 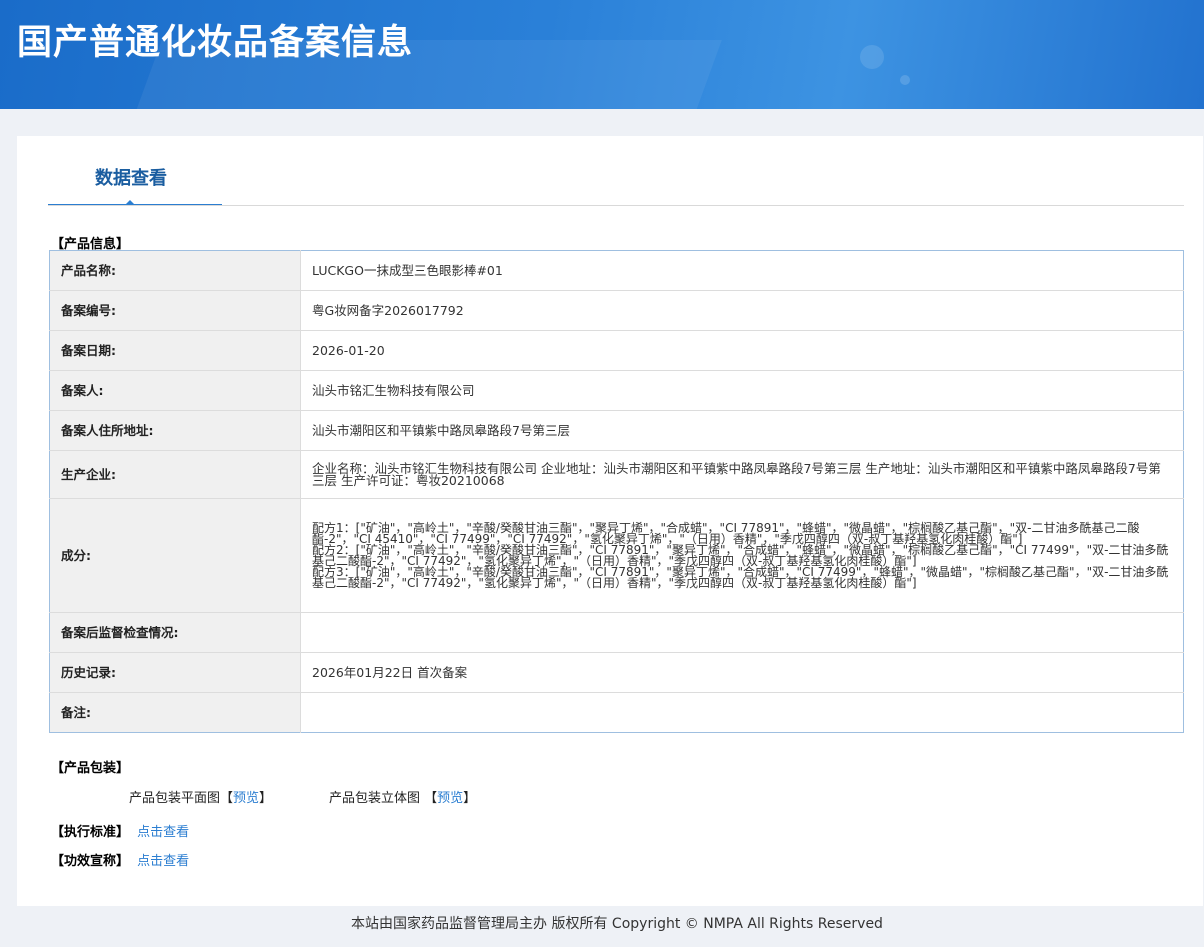 What do you see at coordinates (175, 712) in the screenshot?
I see `field-label: 备注:` at bounding box center [175, 712].